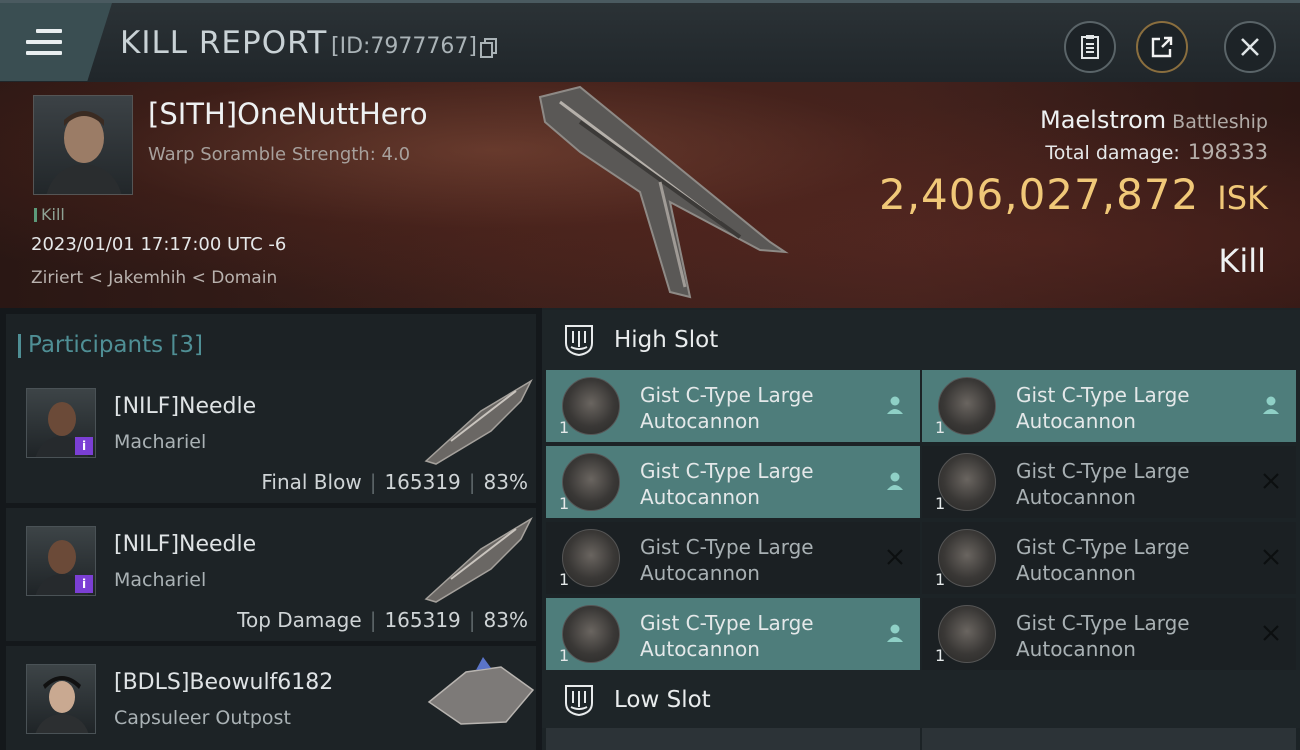  Describe the element at coordinates (288, 114) in the screenshot. I see `victim-pilot-name: [SITH]OneNuttHero` at that location.